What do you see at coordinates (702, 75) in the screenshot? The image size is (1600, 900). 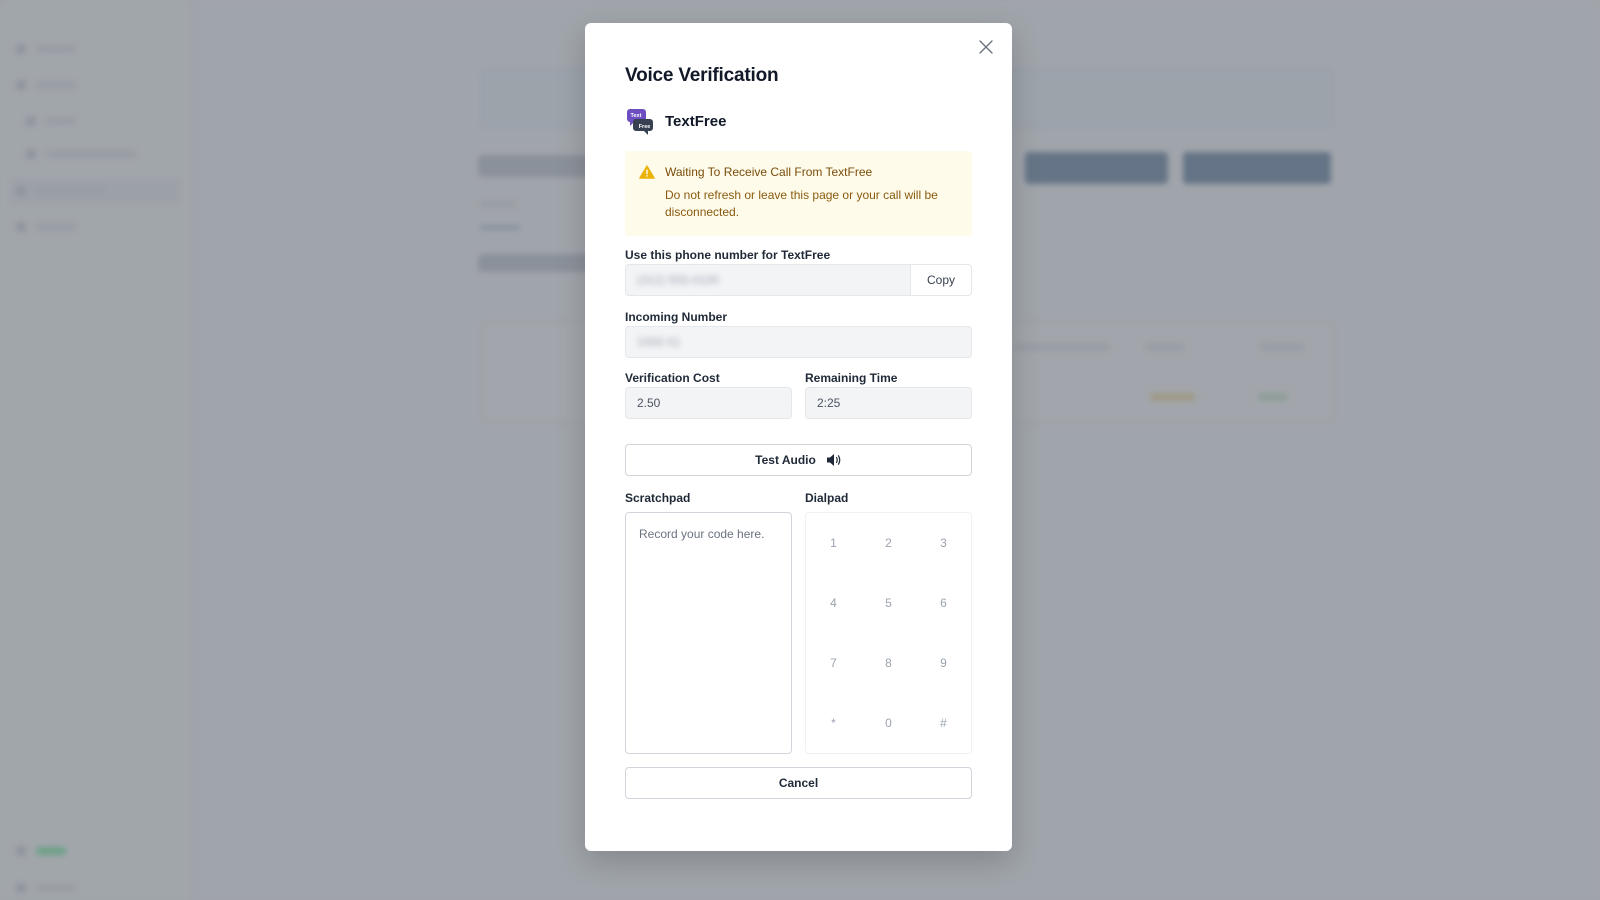 I see `modal-title: Voice Verification` at bounding box center [702, 75].